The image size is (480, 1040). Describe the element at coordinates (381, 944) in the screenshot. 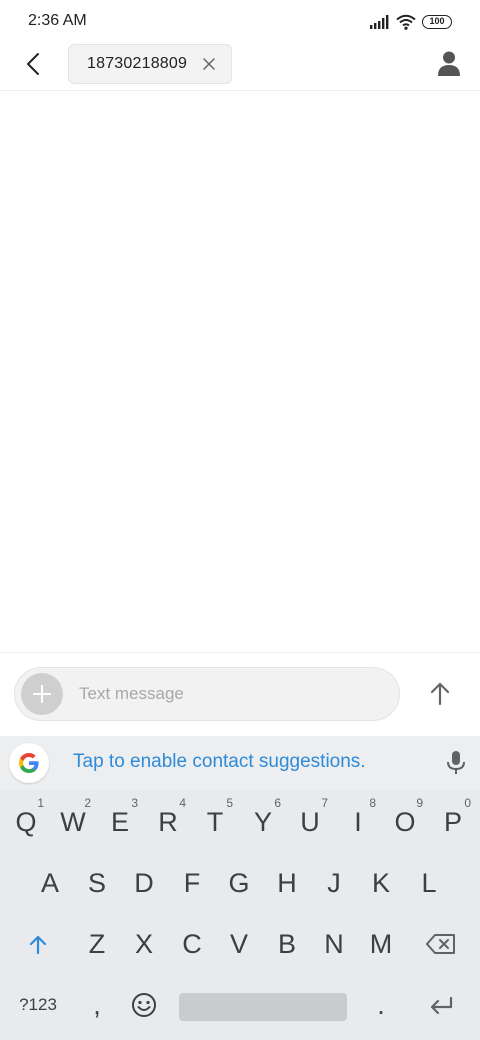

I see `key-m: M` at that location.